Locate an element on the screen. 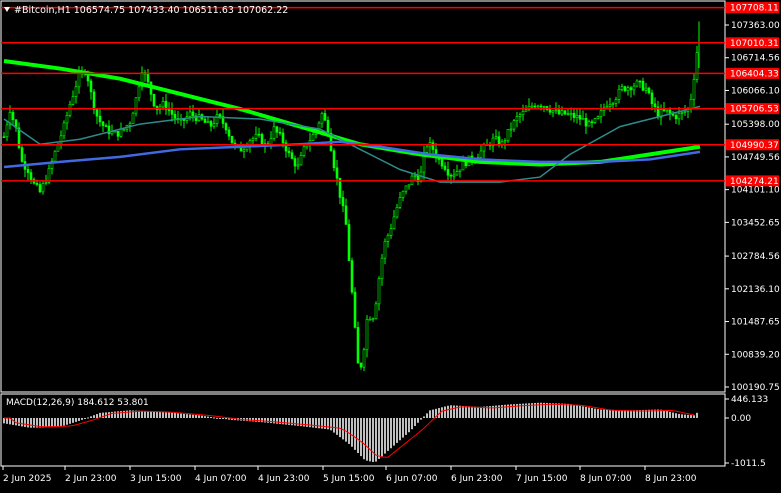 The height and width of the screenshot is (493, 781). price-label: 106066.10 is located at coordinates (755, 91).